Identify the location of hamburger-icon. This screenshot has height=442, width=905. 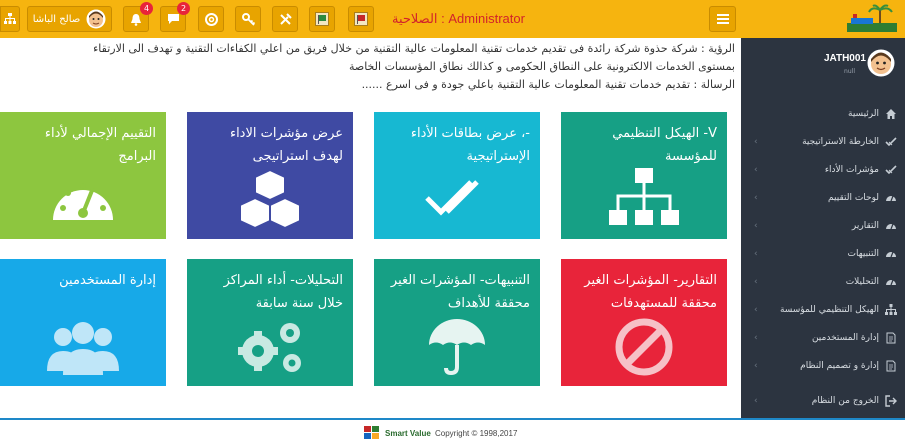
(722, 19).